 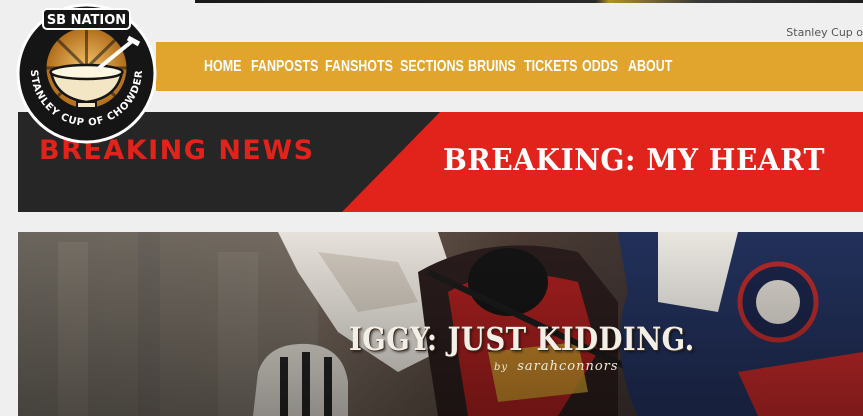 What do you see at coordinates (501, 367) in the screenshot?
I see `byline-prefix: by` at bounding box center [501, 367].